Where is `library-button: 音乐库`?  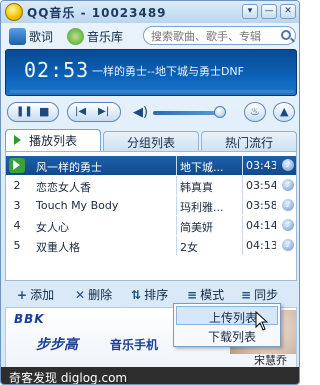 library-button: 音乐库 is located at coordinates (95, 36).